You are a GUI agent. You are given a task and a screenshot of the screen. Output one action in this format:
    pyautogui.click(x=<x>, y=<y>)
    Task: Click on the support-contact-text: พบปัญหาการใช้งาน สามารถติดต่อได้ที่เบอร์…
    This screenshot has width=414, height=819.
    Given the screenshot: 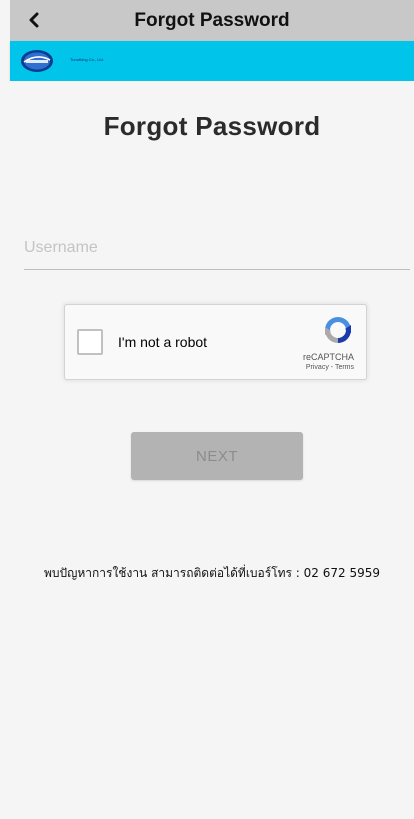 What is the action you would take?
    pyautogui.click(x=212, y=573)
    